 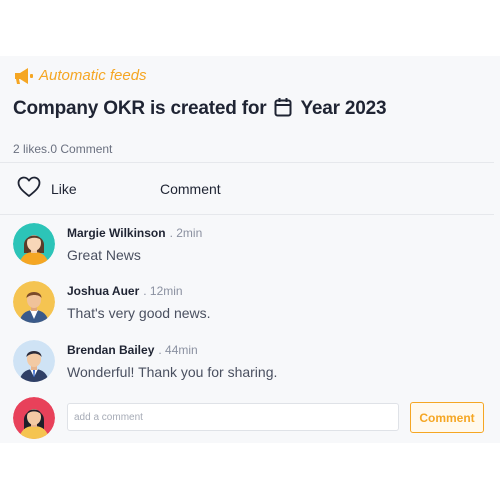 I want to click on comment-text: That's very good news., so click(x=139, y=313).